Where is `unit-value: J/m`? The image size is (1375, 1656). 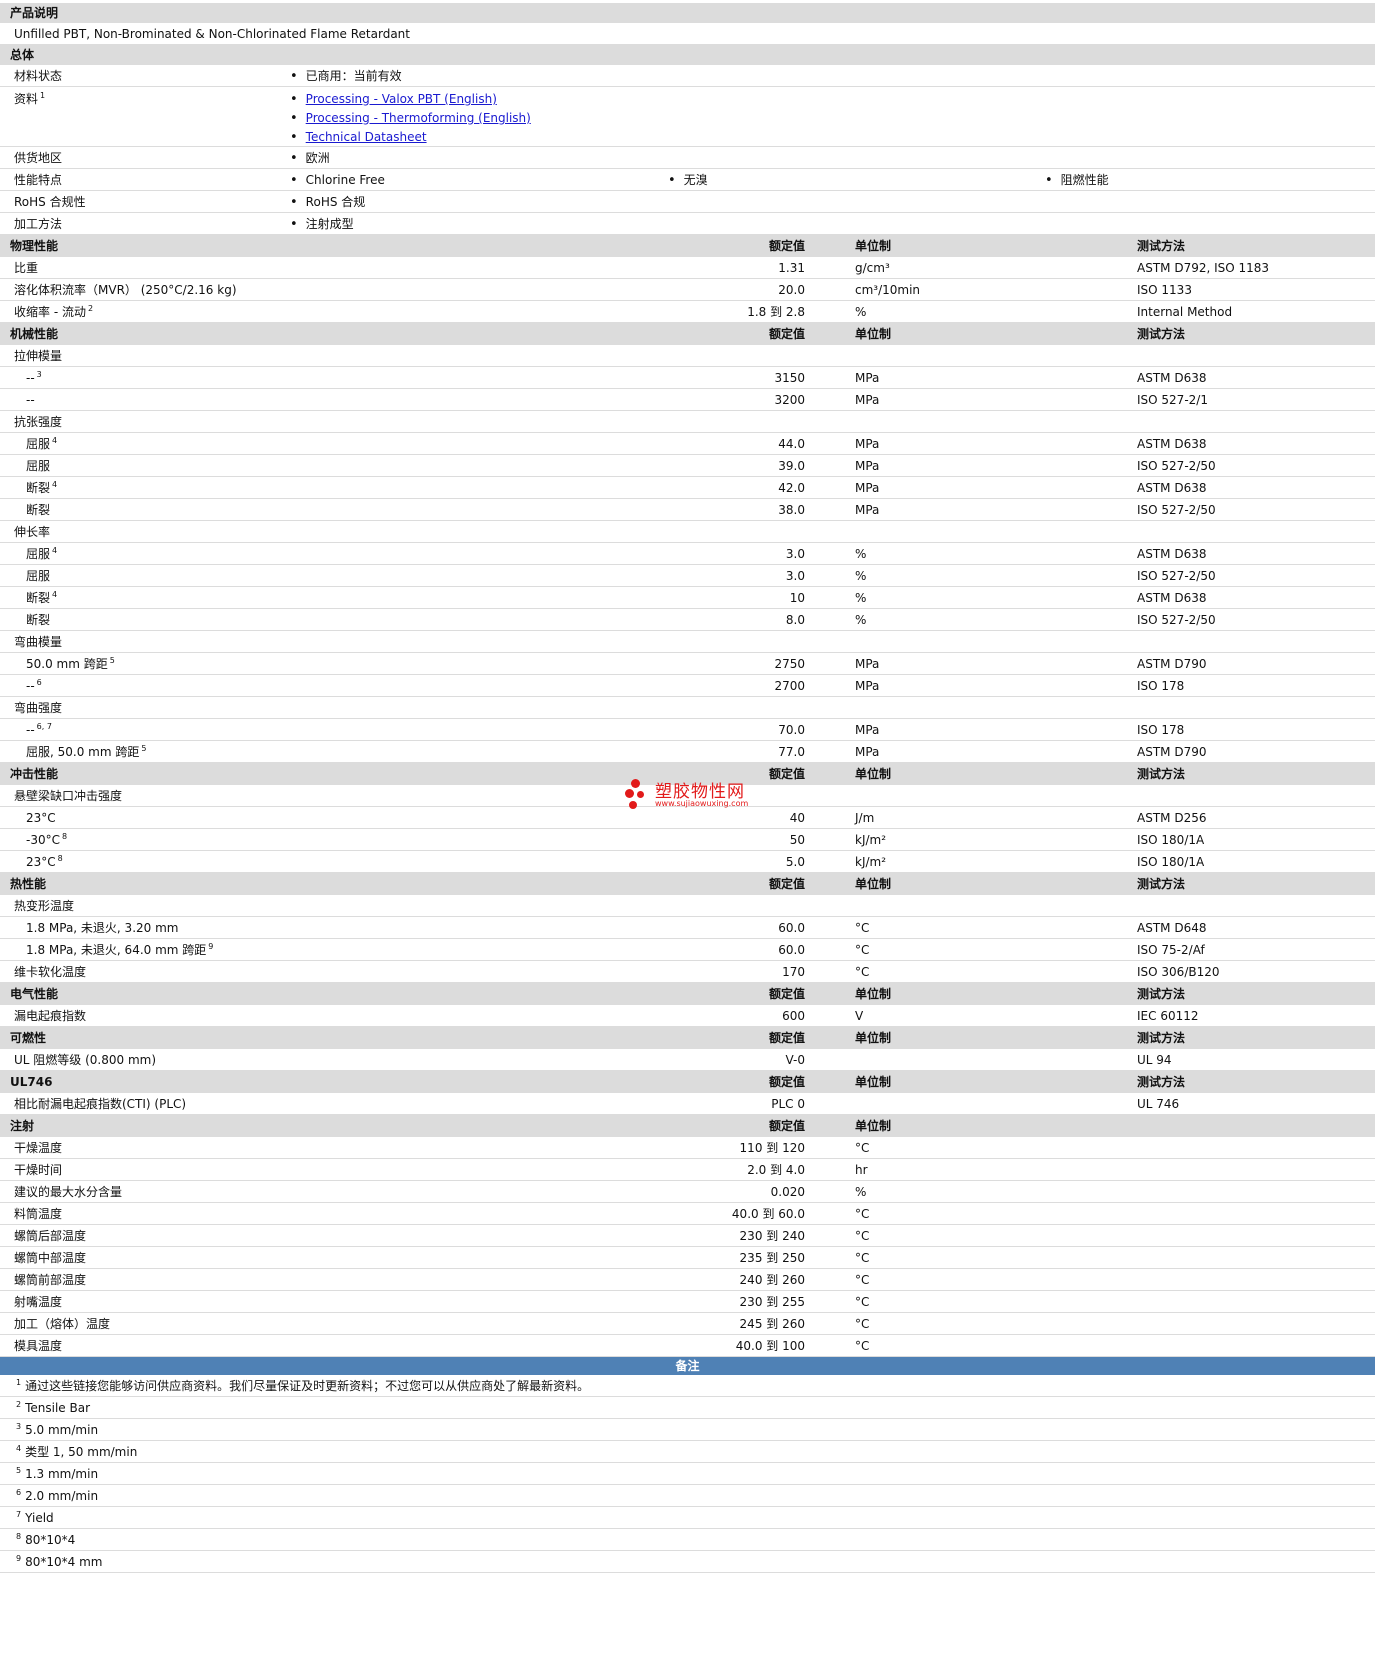
unit-value: J/m is located at coordinates (865, 818).